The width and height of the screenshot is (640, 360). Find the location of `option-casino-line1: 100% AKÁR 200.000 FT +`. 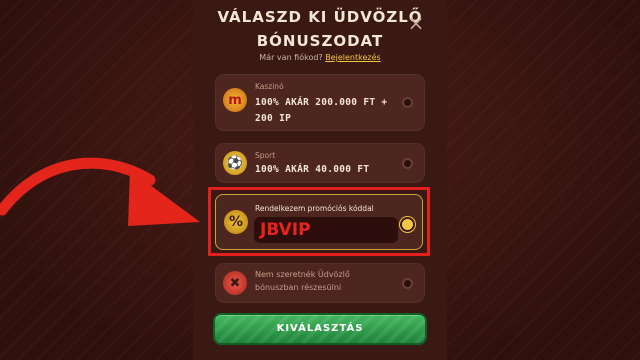

option-casino-line1: 100% AKÁR 200.000 FT + is located at coordinates (321, 102).